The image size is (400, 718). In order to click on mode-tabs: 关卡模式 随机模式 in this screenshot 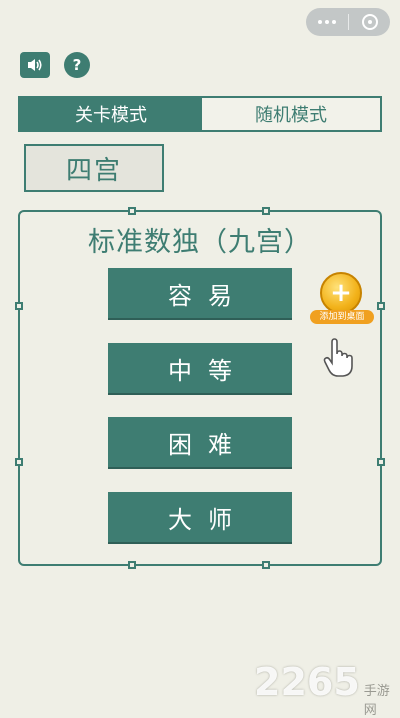, I will do `click(200, 114)`.